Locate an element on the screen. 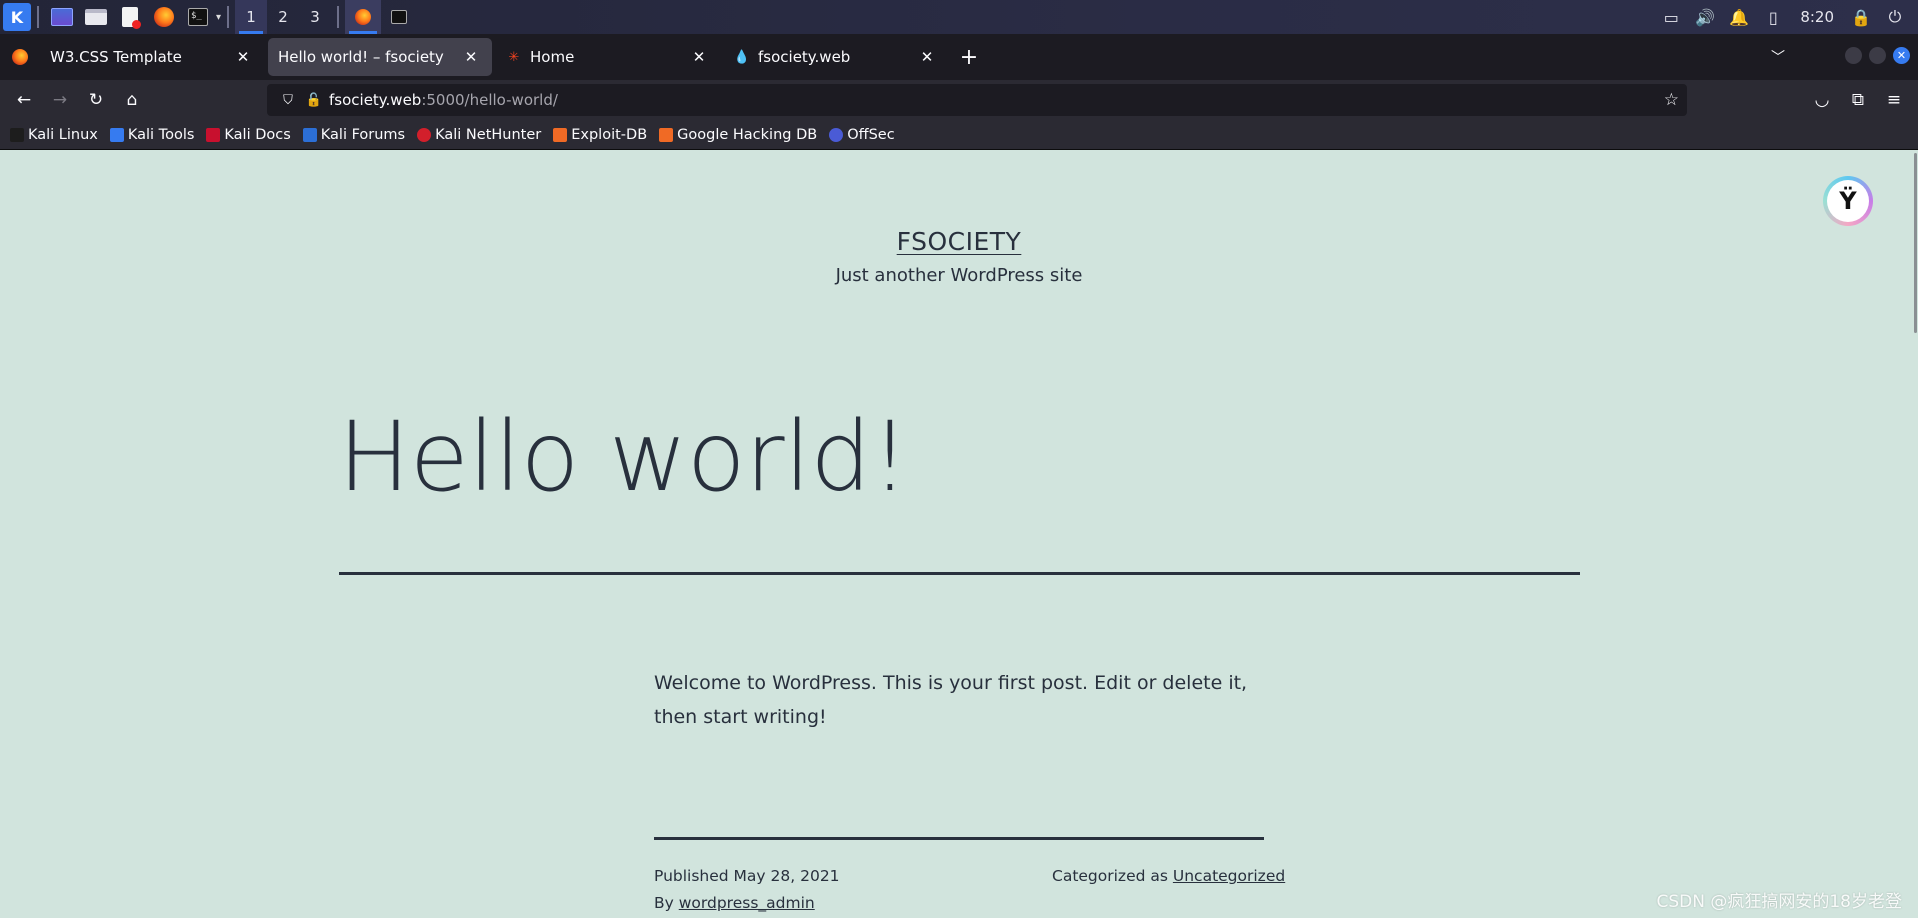  scrollbar-thumb is located at coordinates (1915, 243).